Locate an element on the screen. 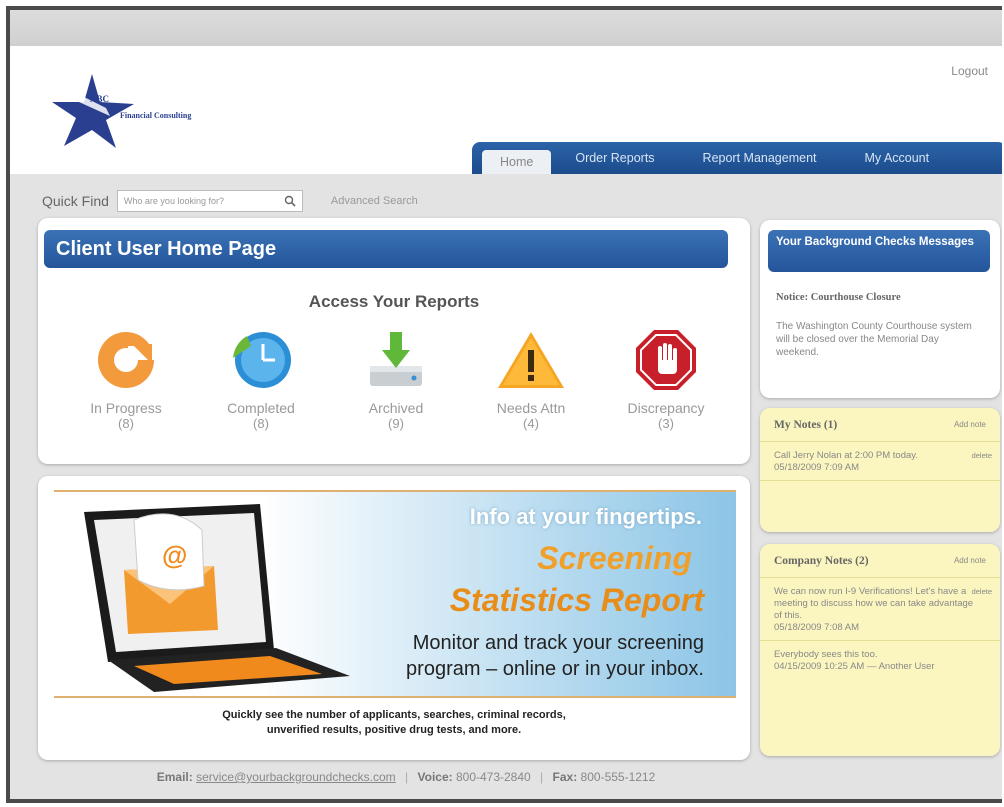  advanced-search-link: Advanced Search is located at coordinates (374, 201).